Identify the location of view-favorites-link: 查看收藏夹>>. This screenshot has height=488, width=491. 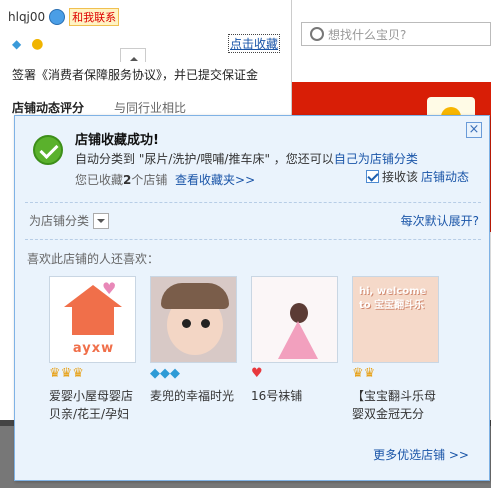
(215, 180).